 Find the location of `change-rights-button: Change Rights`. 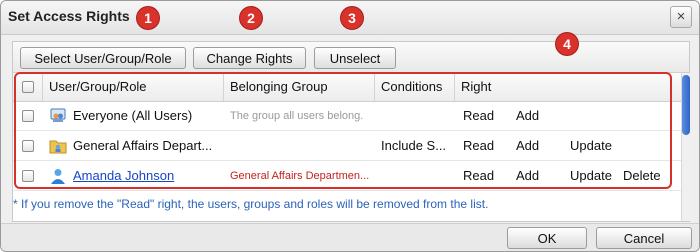

change-rights-button: Change Rights is located at coordinates (249, 58).